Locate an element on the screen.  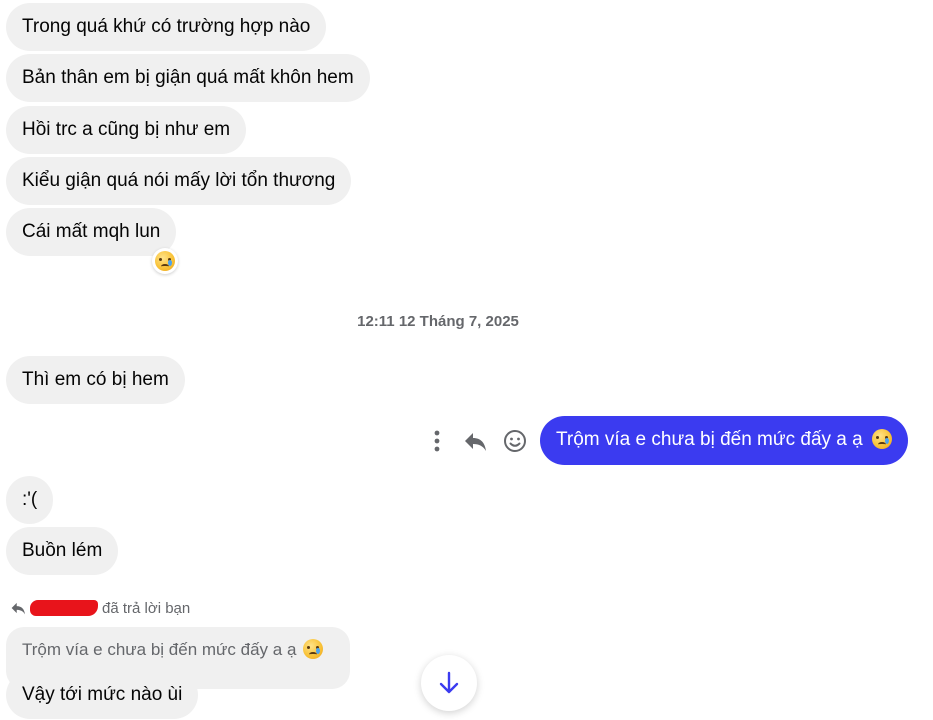
message-bubble-incoming: Bản thân em bị giận quá mất khôn hem is located at coordinates (188, 78).